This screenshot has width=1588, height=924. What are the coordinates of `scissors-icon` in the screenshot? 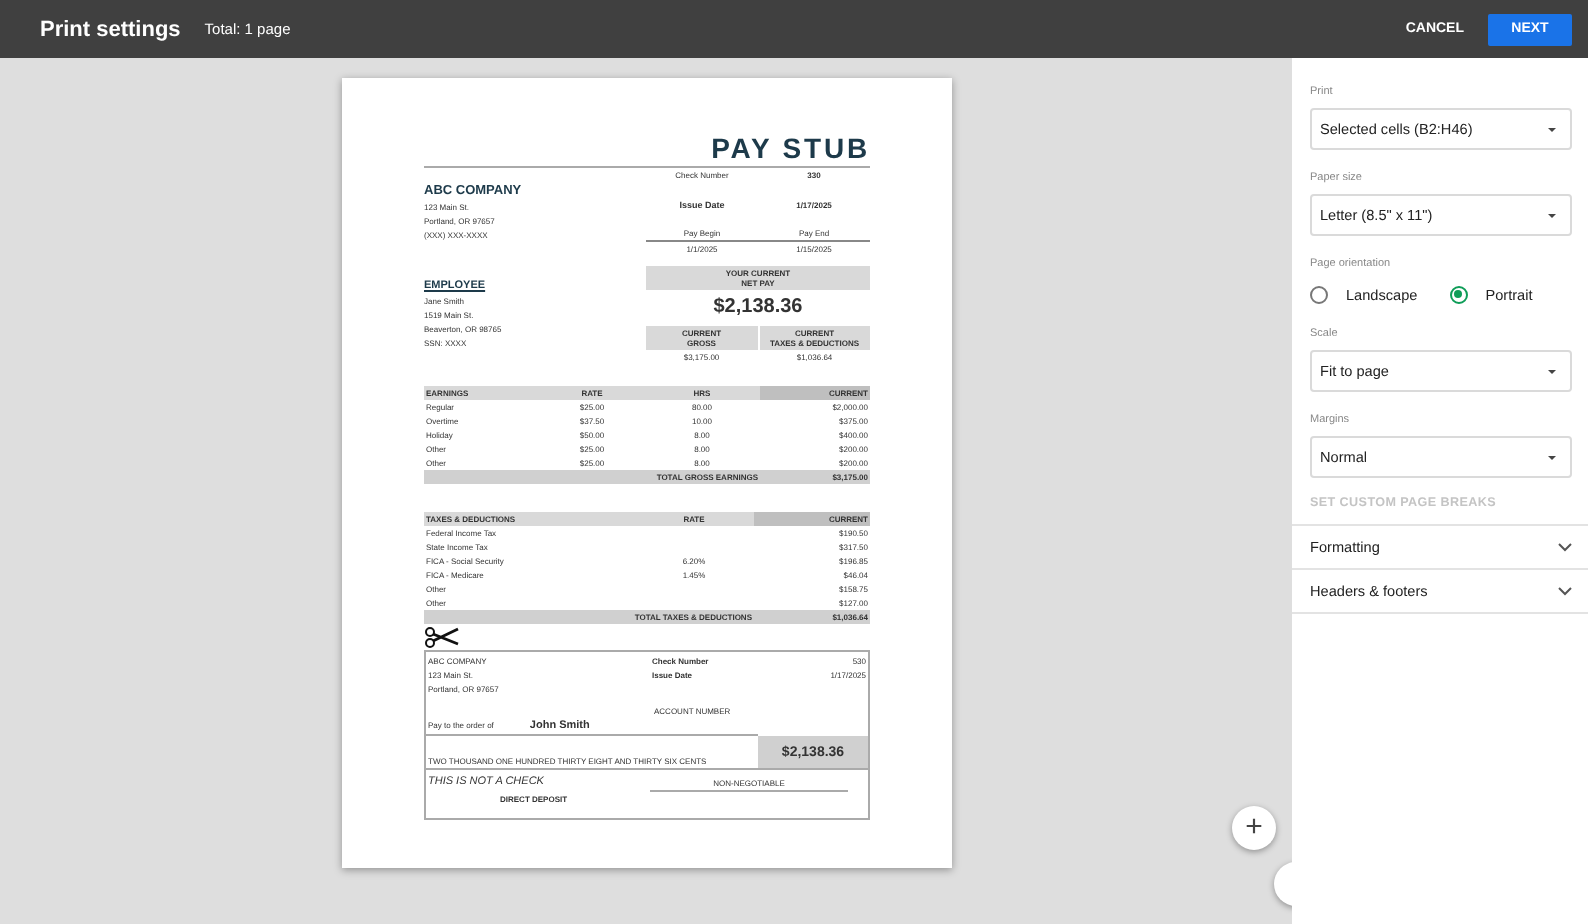 It's located at (442, 637).